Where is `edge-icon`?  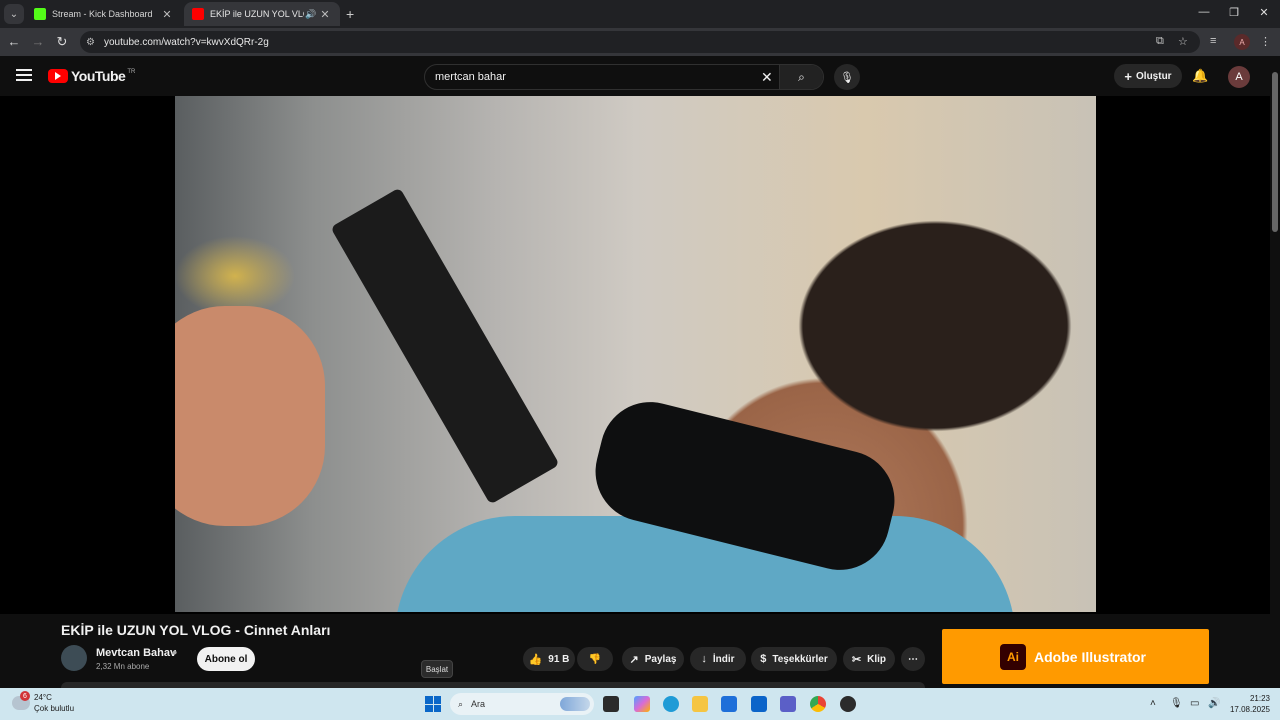 edge-icon is located at coordinates (671, 704).